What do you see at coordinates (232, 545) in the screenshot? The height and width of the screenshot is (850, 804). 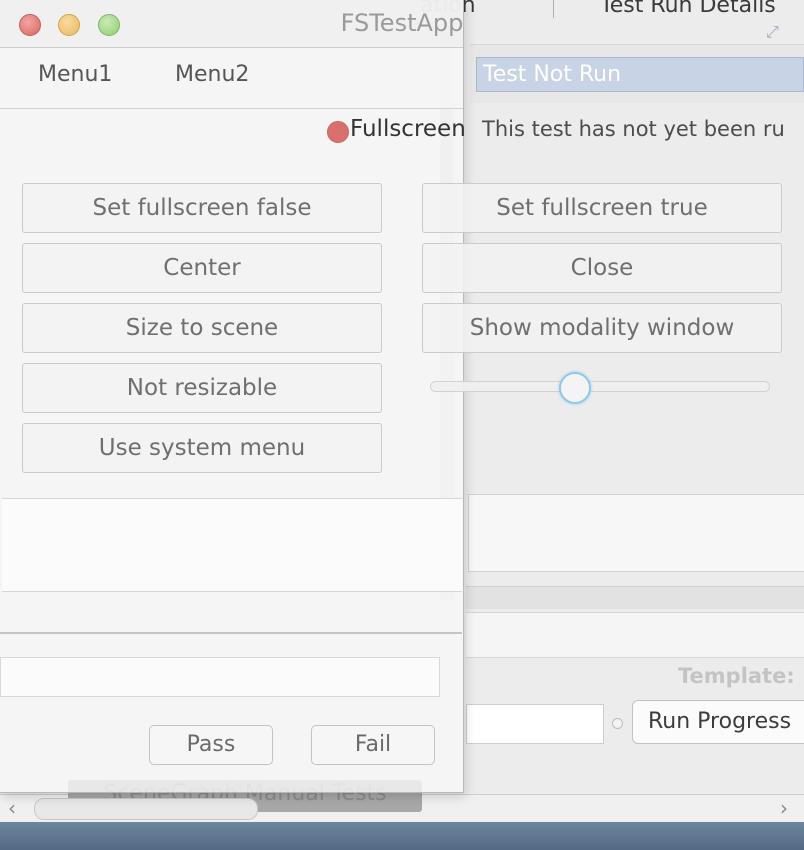 I see `output-text-area` at bounding box center [232, 545].